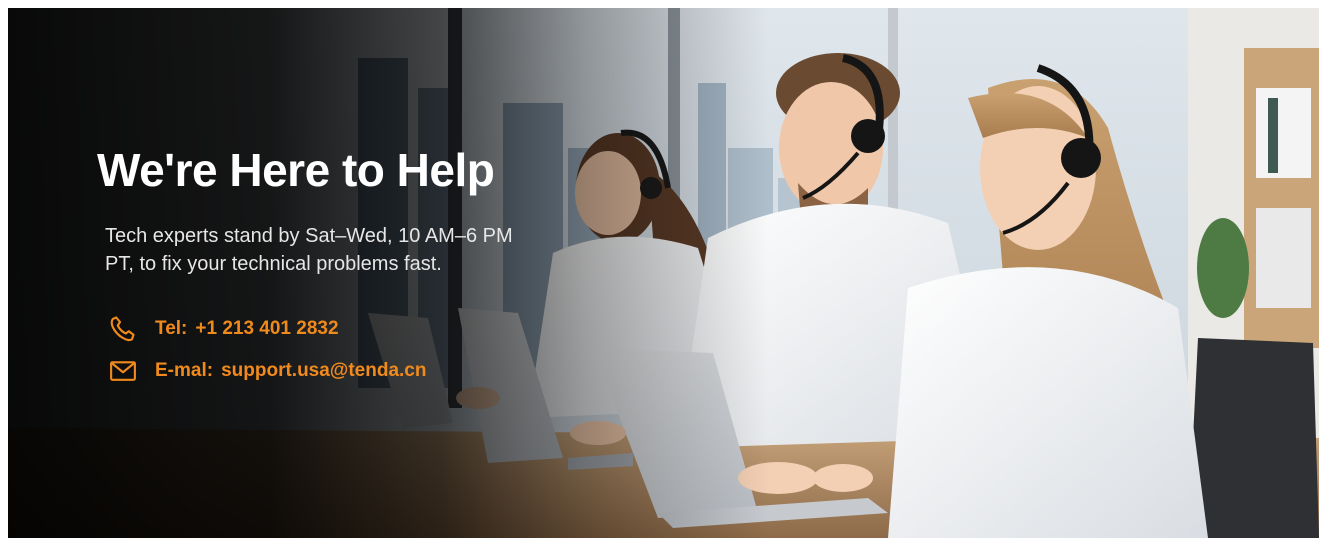  What do you see at coordinates (273, 264) in the screenshot?
I see `subtext-line-2: PT, to fix your technical problems fast.` at bounding box center [273, 264].